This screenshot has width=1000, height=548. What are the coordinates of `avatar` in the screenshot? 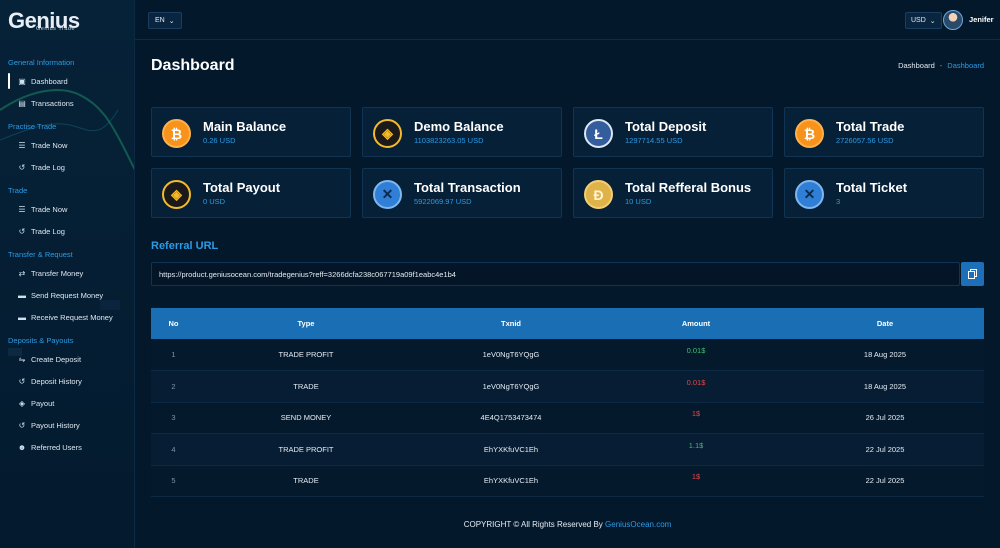 It's located at (953, 20).